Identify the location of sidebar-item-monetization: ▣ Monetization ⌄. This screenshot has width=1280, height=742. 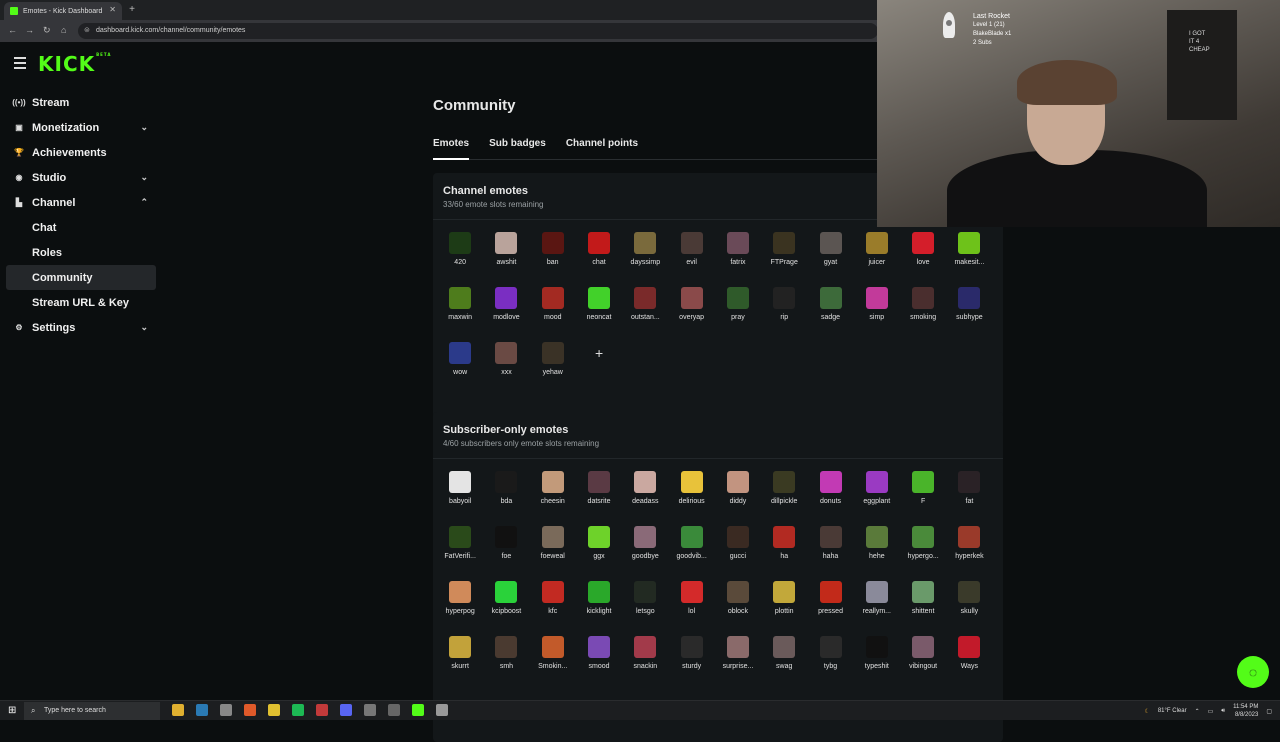
(81, 127).